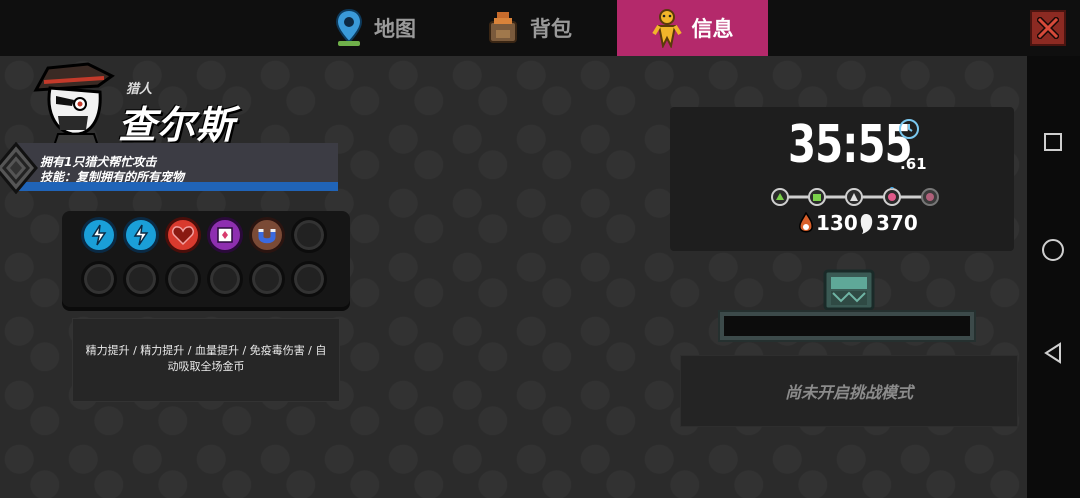 The height and width of the screenshot is (498, 1080). Describe the element at coordinates (1053, 142) in the screenshot. I see `recents-button` at that location.